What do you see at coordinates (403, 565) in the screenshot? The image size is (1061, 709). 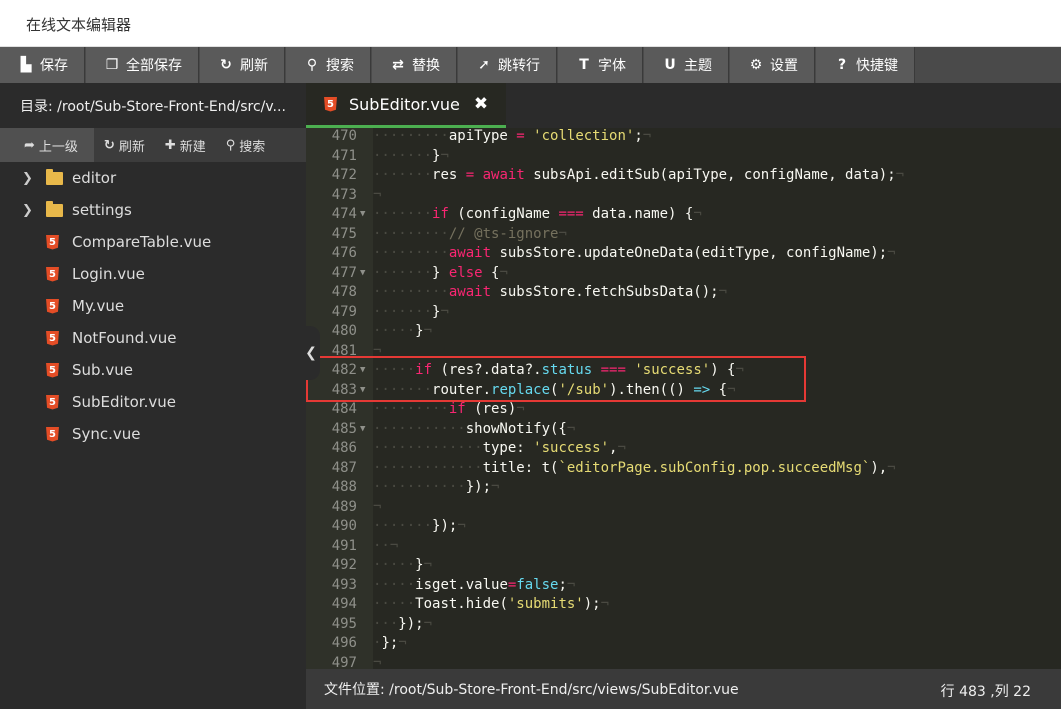 I see `code-text: ·····}¬` at bounding box center [403, 565].